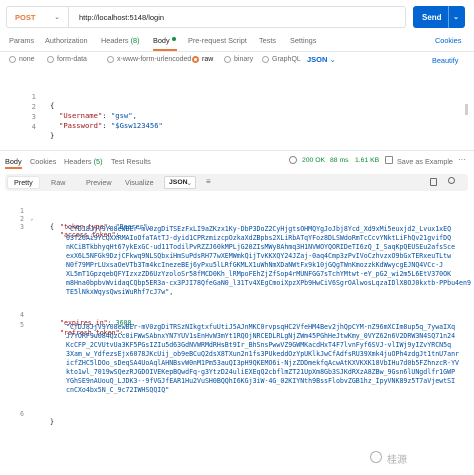 The height and width of the screenshot is (475, 474). I want to click on tab-body: Body, so click(164, 40).